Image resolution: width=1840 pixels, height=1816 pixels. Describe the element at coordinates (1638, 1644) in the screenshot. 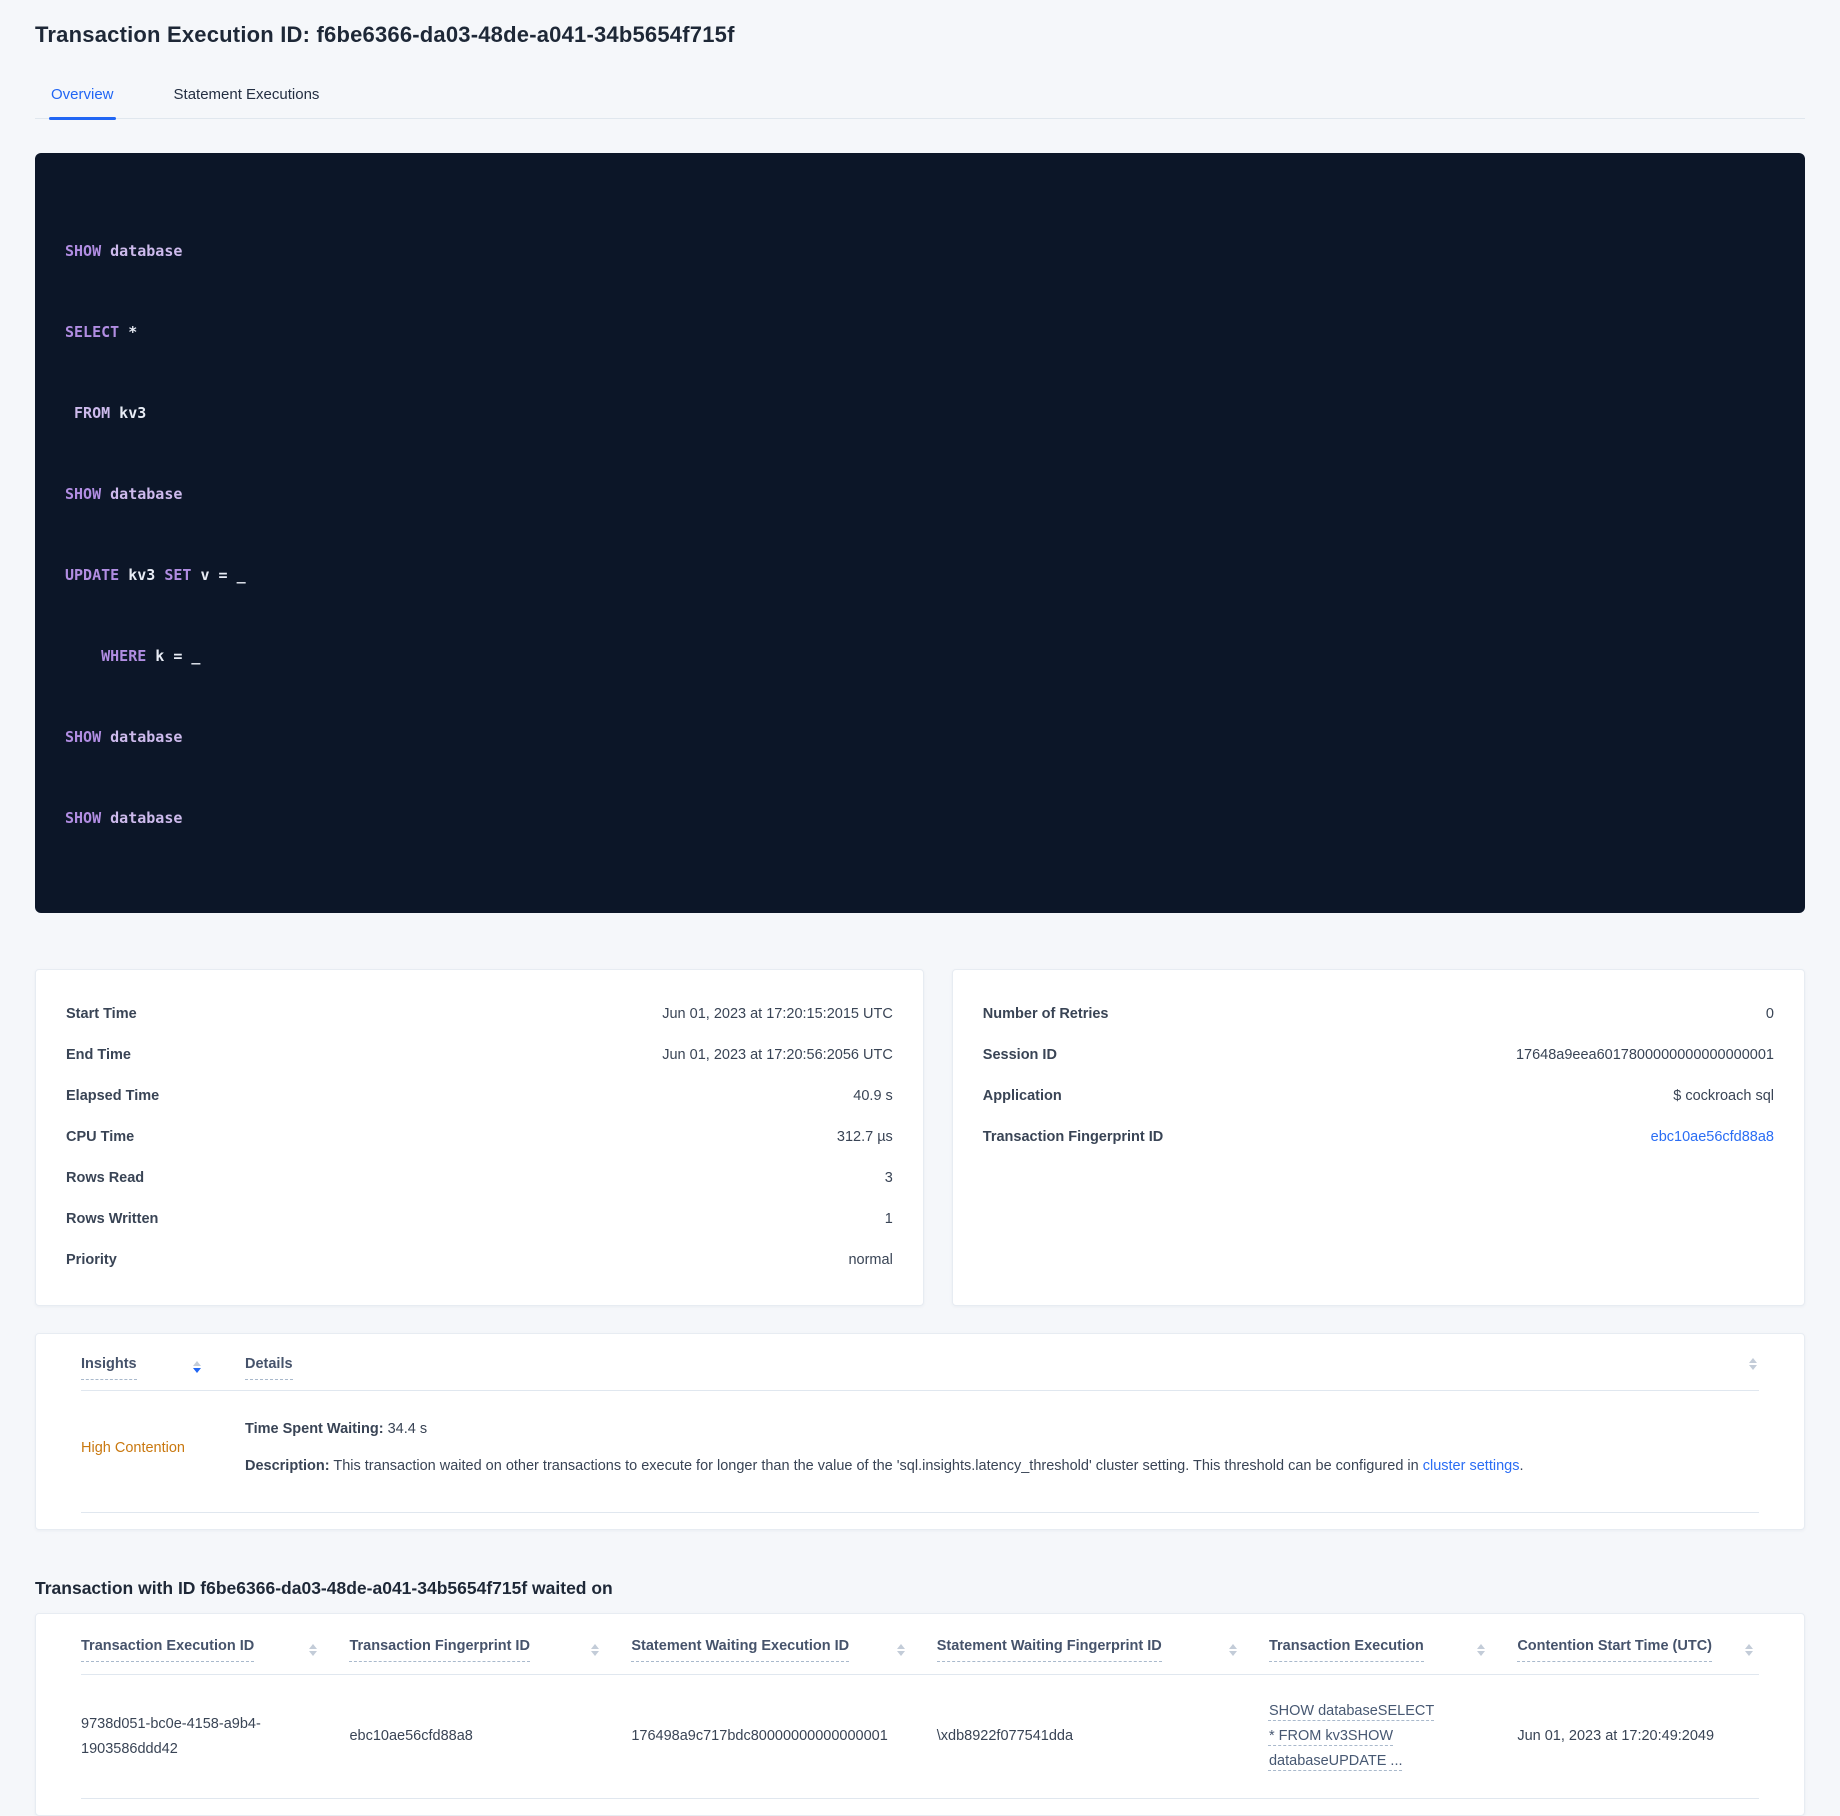

I see `column-header-contention-start-time: Contention Start Time (UTC)` at that location.